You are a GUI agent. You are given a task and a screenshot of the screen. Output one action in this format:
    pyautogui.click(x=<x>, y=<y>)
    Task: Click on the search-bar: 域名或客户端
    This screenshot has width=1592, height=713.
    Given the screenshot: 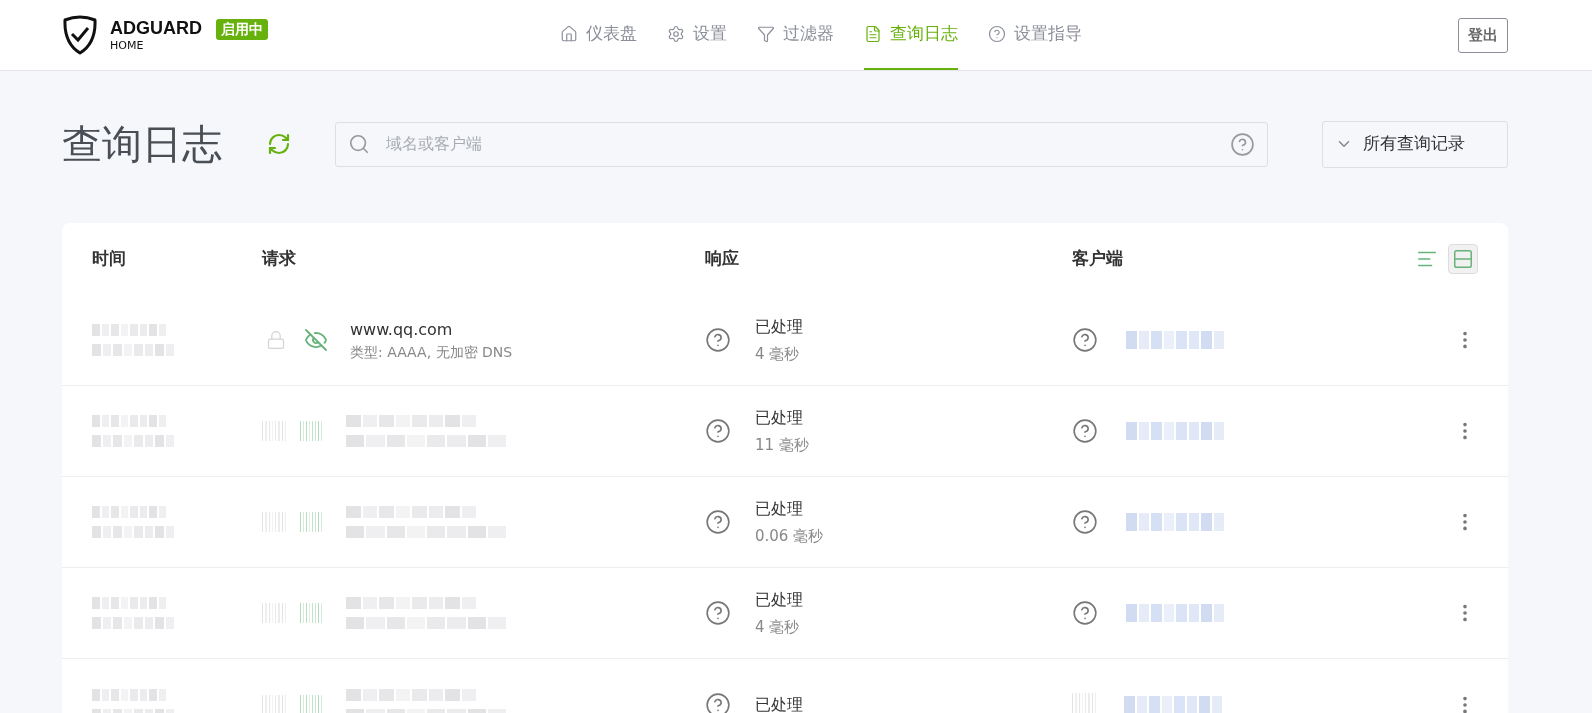 What is the action you would take?
    pyautogui.click(x=801, y=144)
    